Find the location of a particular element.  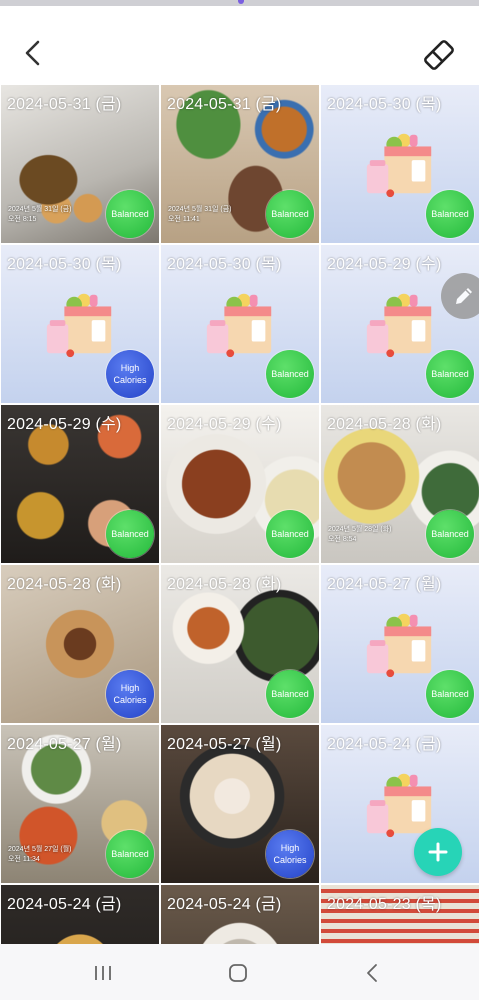

recents-icon is located at coordinates (103, 973).